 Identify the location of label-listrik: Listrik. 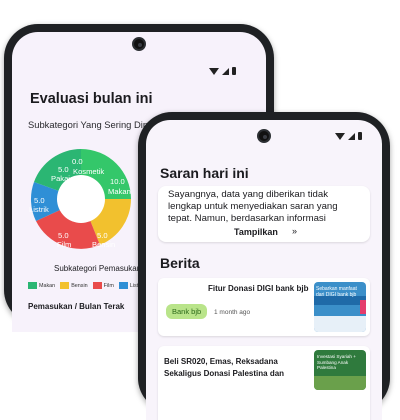
(39, 209).